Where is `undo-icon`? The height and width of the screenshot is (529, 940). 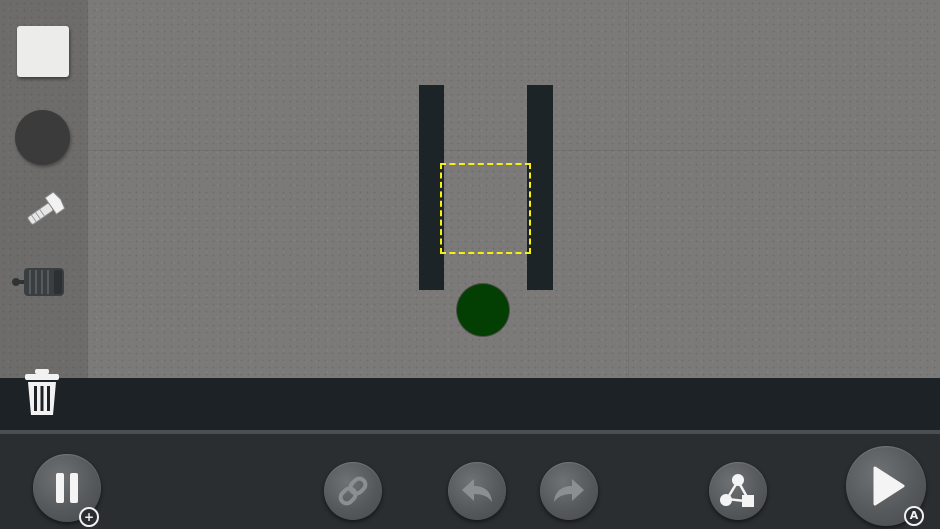
undo-icon is located at coordinates (477, 490).